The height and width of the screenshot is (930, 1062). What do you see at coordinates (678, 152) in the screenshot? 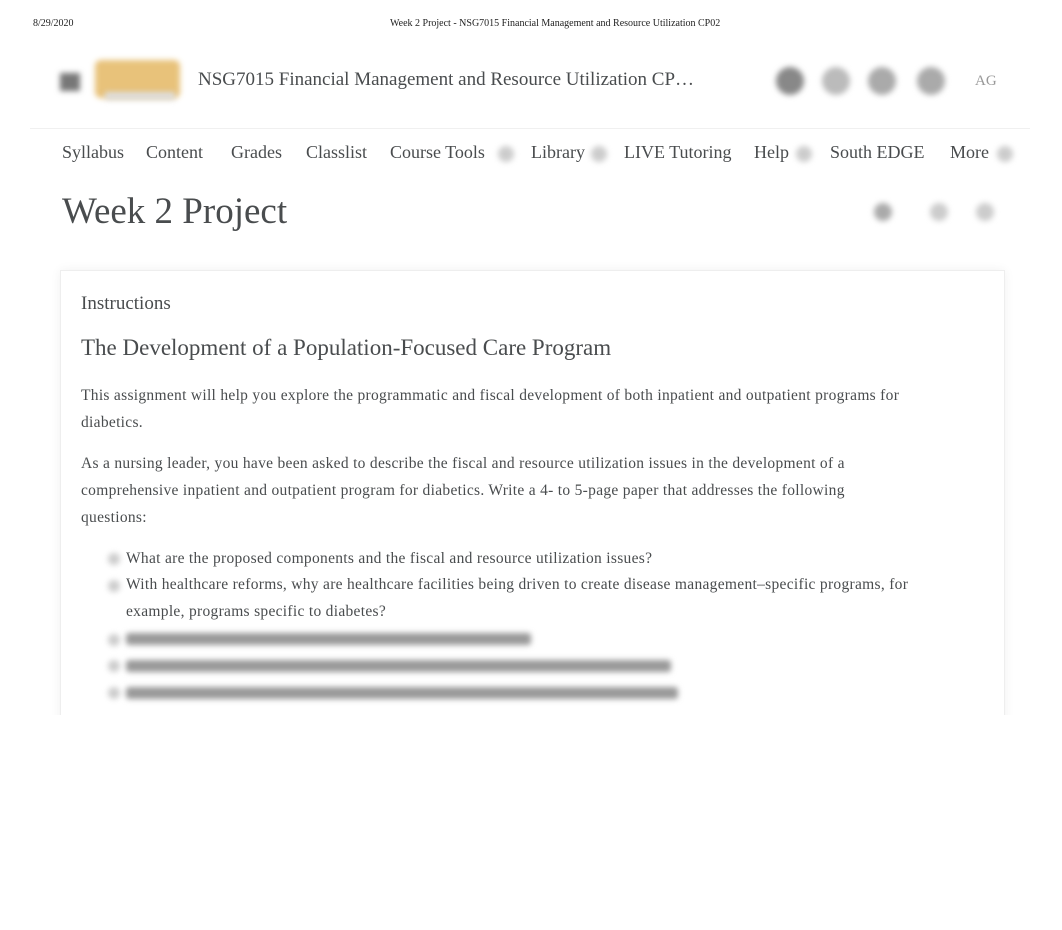
I see `nav-live-tutoring: LIVE Tutoring` at bounding box center [678, 152].